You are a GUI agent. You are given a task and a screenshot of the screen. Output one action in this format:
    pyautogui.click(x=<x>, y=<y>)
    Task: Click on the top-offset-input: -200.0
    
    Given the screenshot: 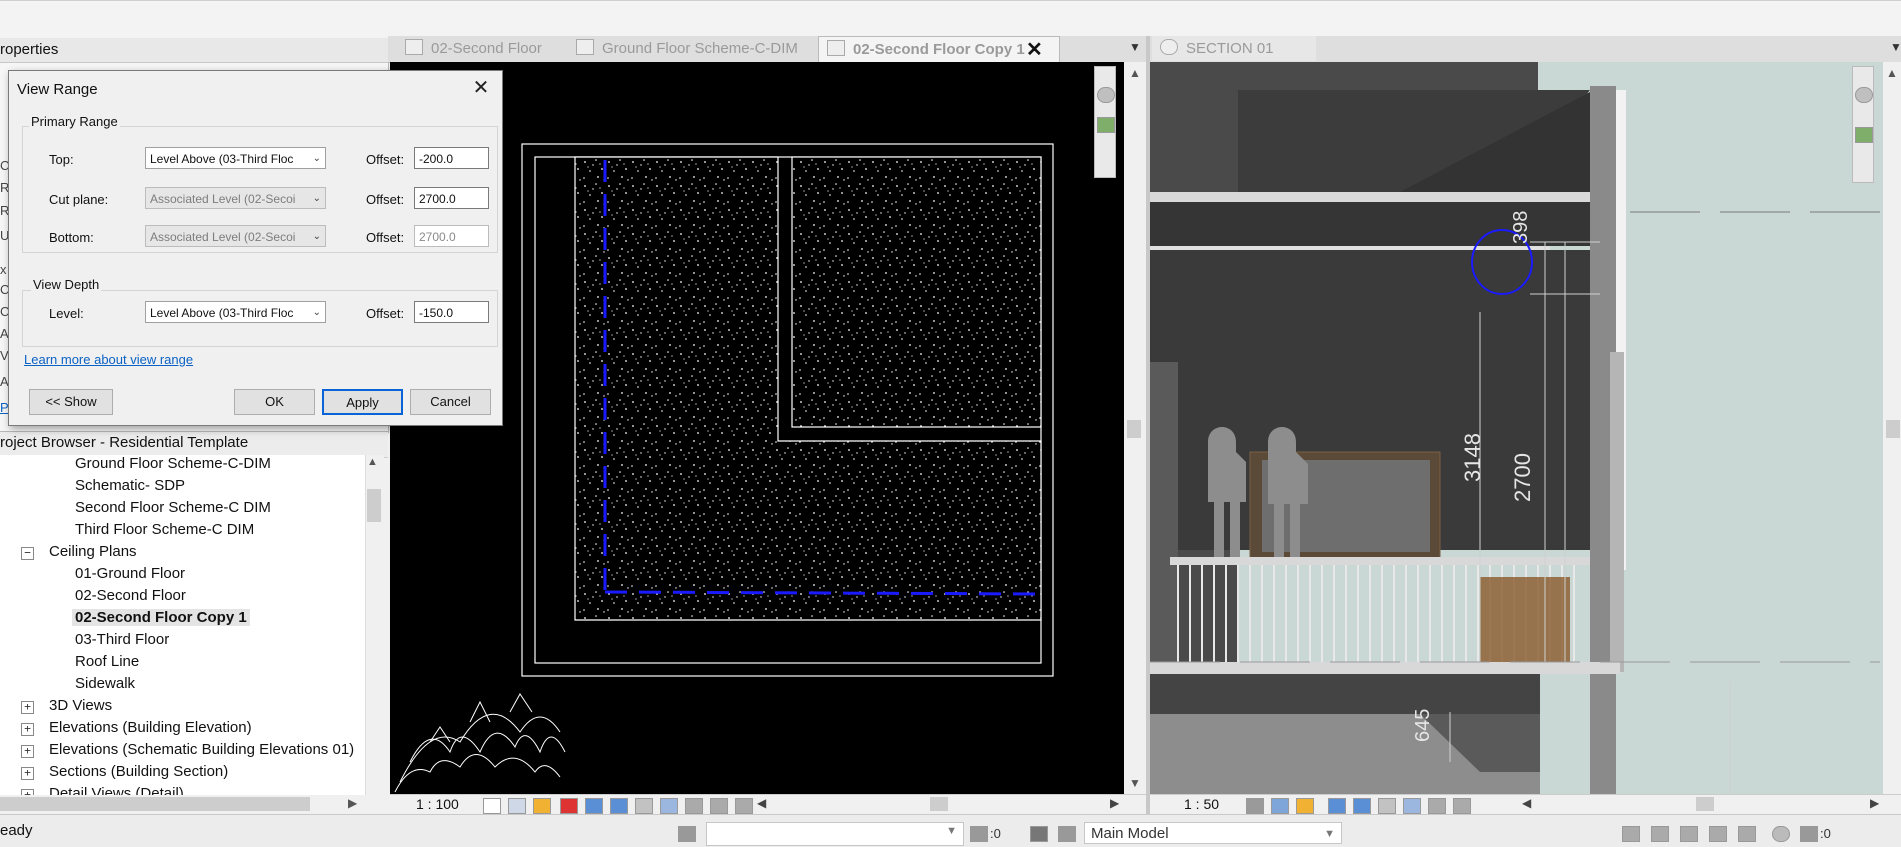 What is the action you would take?
    pyautogui.click(x=451, y=158)
    